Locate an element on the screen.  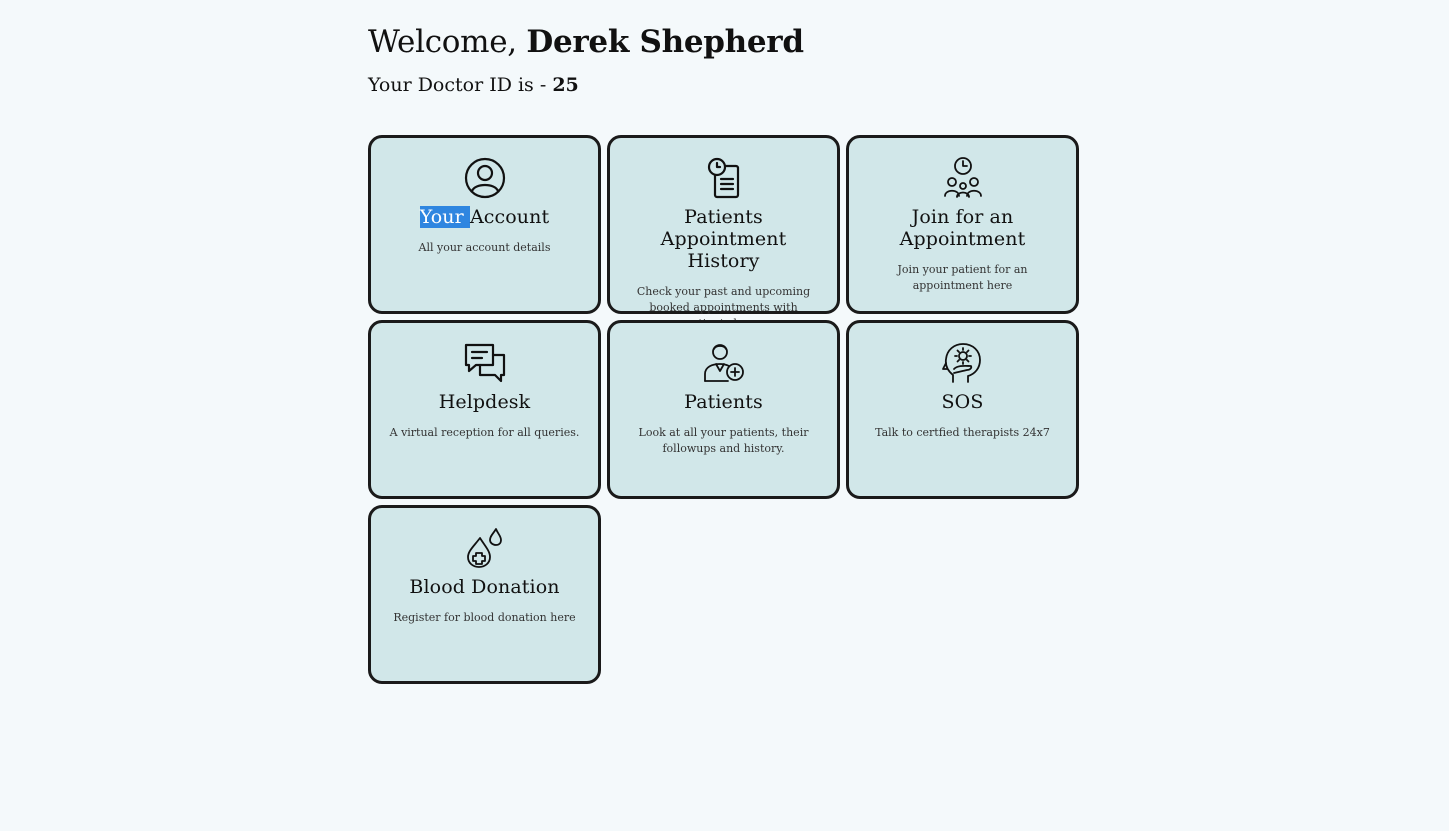
doctor-plus-icon is located at coordinates (724, 363).